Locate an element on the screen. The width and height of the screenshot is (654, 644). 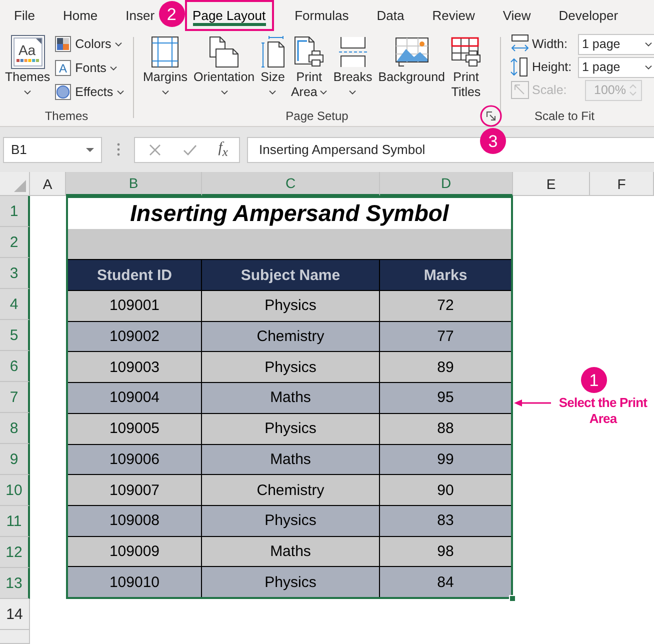
pointer-arrow is located at coordinates (533, 403).